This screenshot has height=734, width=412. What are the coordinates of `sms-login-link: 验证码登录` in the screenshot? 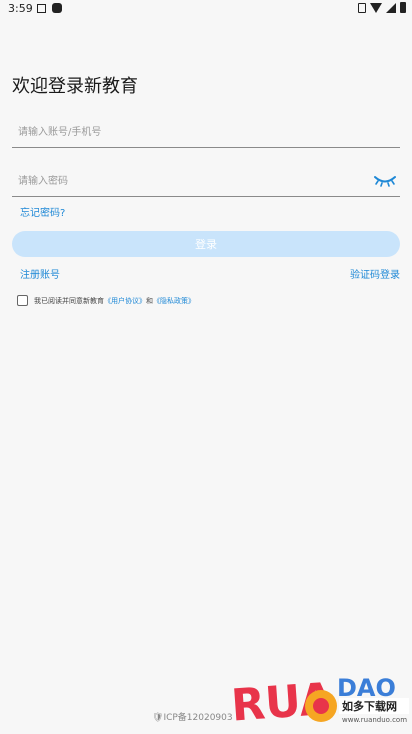 It's located at (375, 273).